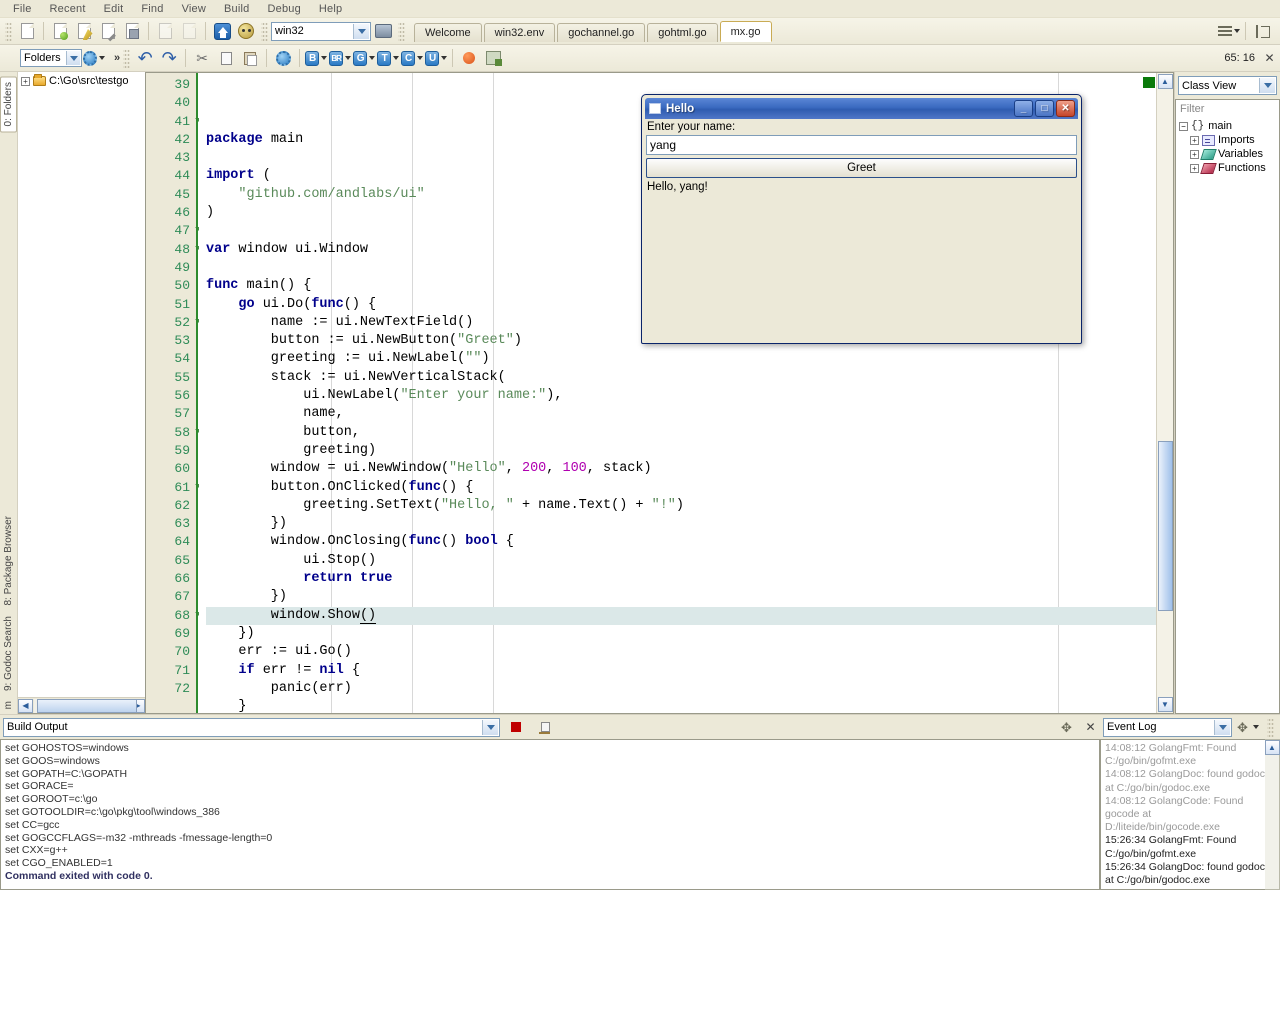 Image resolution: width=1280 pixels, height=1024 pixels. What do you see at coordinates (681, 652) in the screenshot?
I see `code-line: err := ui.Go()` at bounding box center [681, 652].